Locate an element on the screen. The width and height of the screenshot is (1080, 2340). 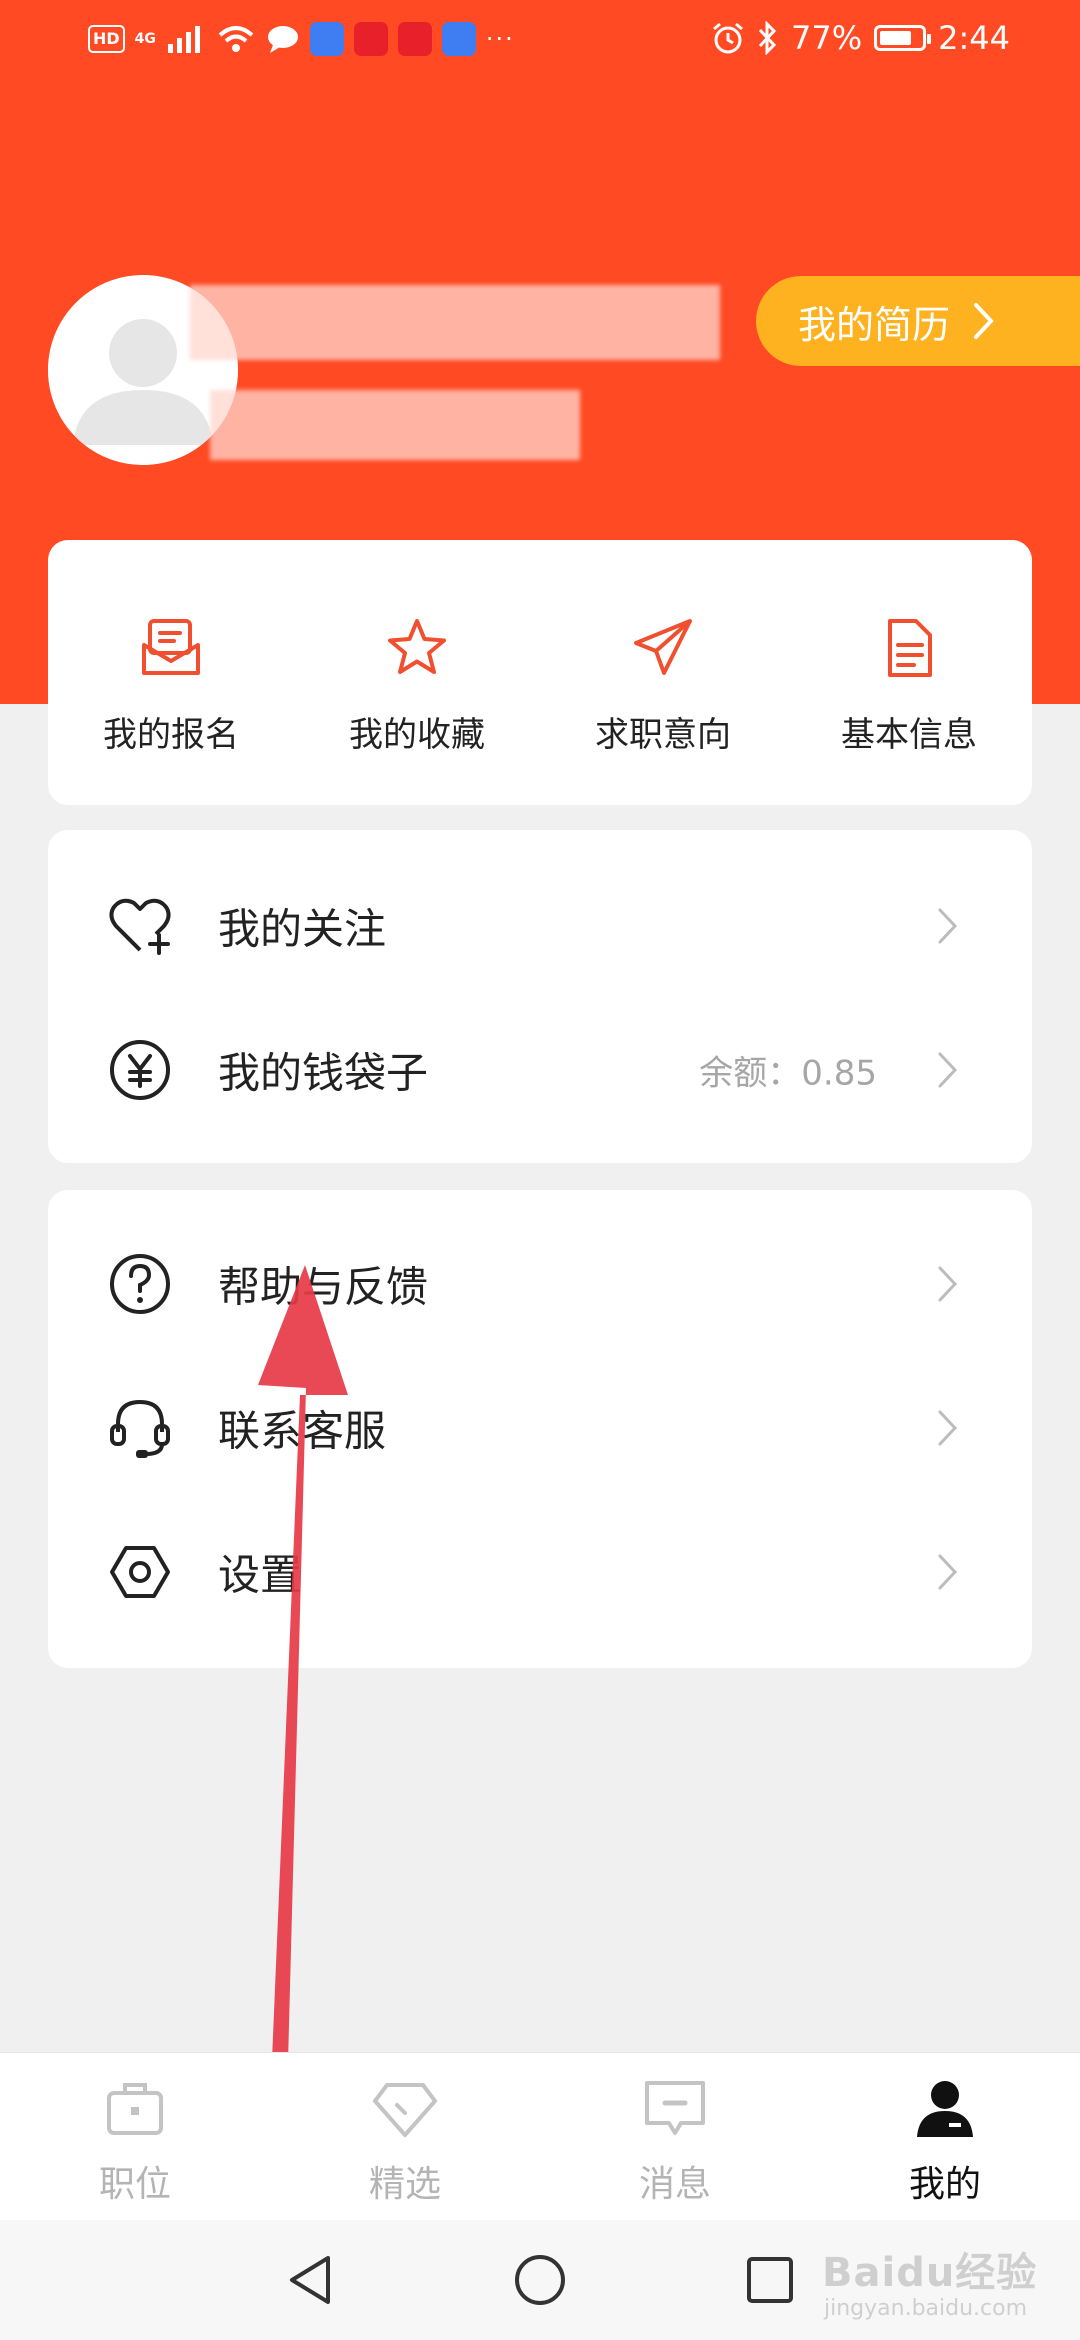
paper-plane-icon is located at coordinates (663, 647).